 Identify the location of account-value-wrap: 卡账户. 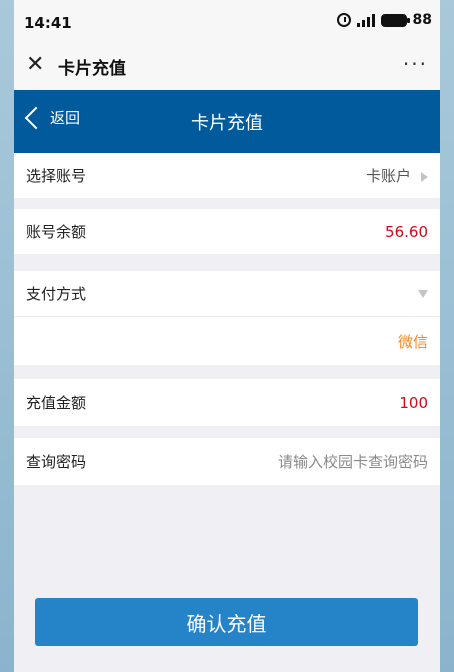
(397, 175).